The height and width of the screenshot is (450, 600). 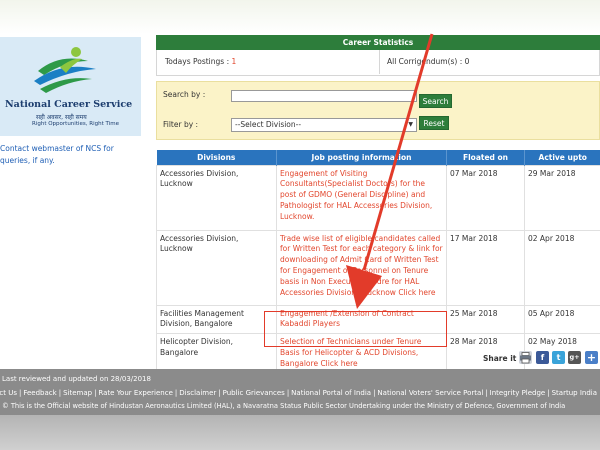 What do you see at coordinates (574, 393) in the screenshot?
I see `footer-link-startup: Startup India` at bounding box center [574, 393].